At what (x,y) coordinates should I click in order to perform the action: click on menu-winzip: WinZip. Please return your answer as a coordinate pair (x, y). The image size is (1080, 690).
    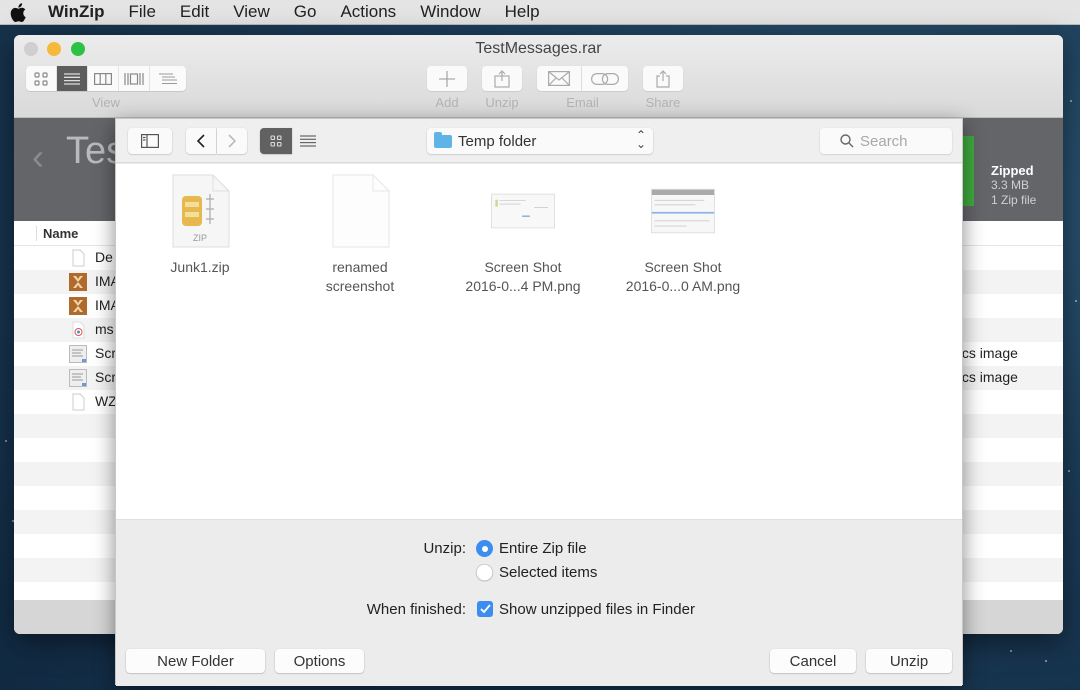
    Looking at the image, I should click on (76, 12).